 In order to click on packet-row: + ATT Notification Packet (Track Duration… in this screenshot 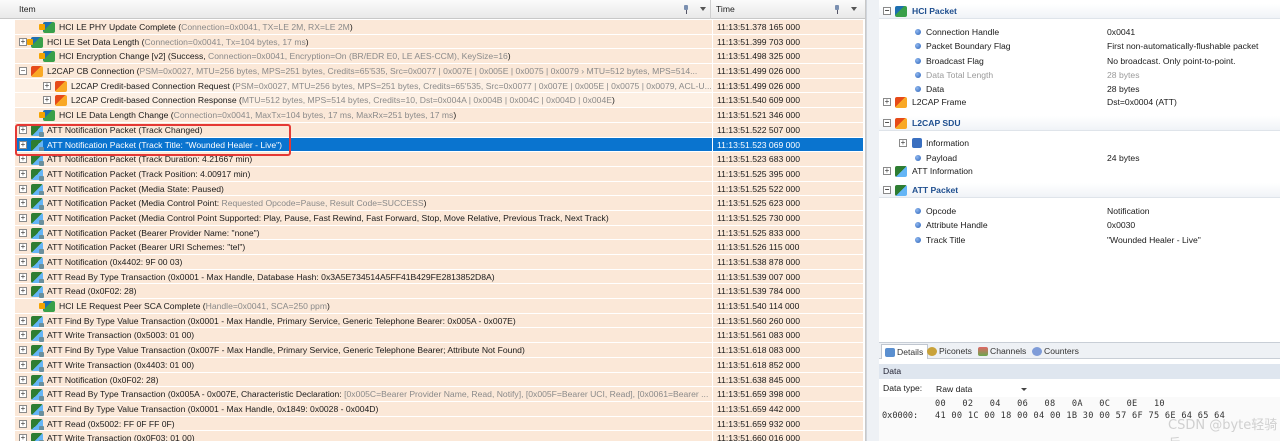, I will do `click(432, 159)`.